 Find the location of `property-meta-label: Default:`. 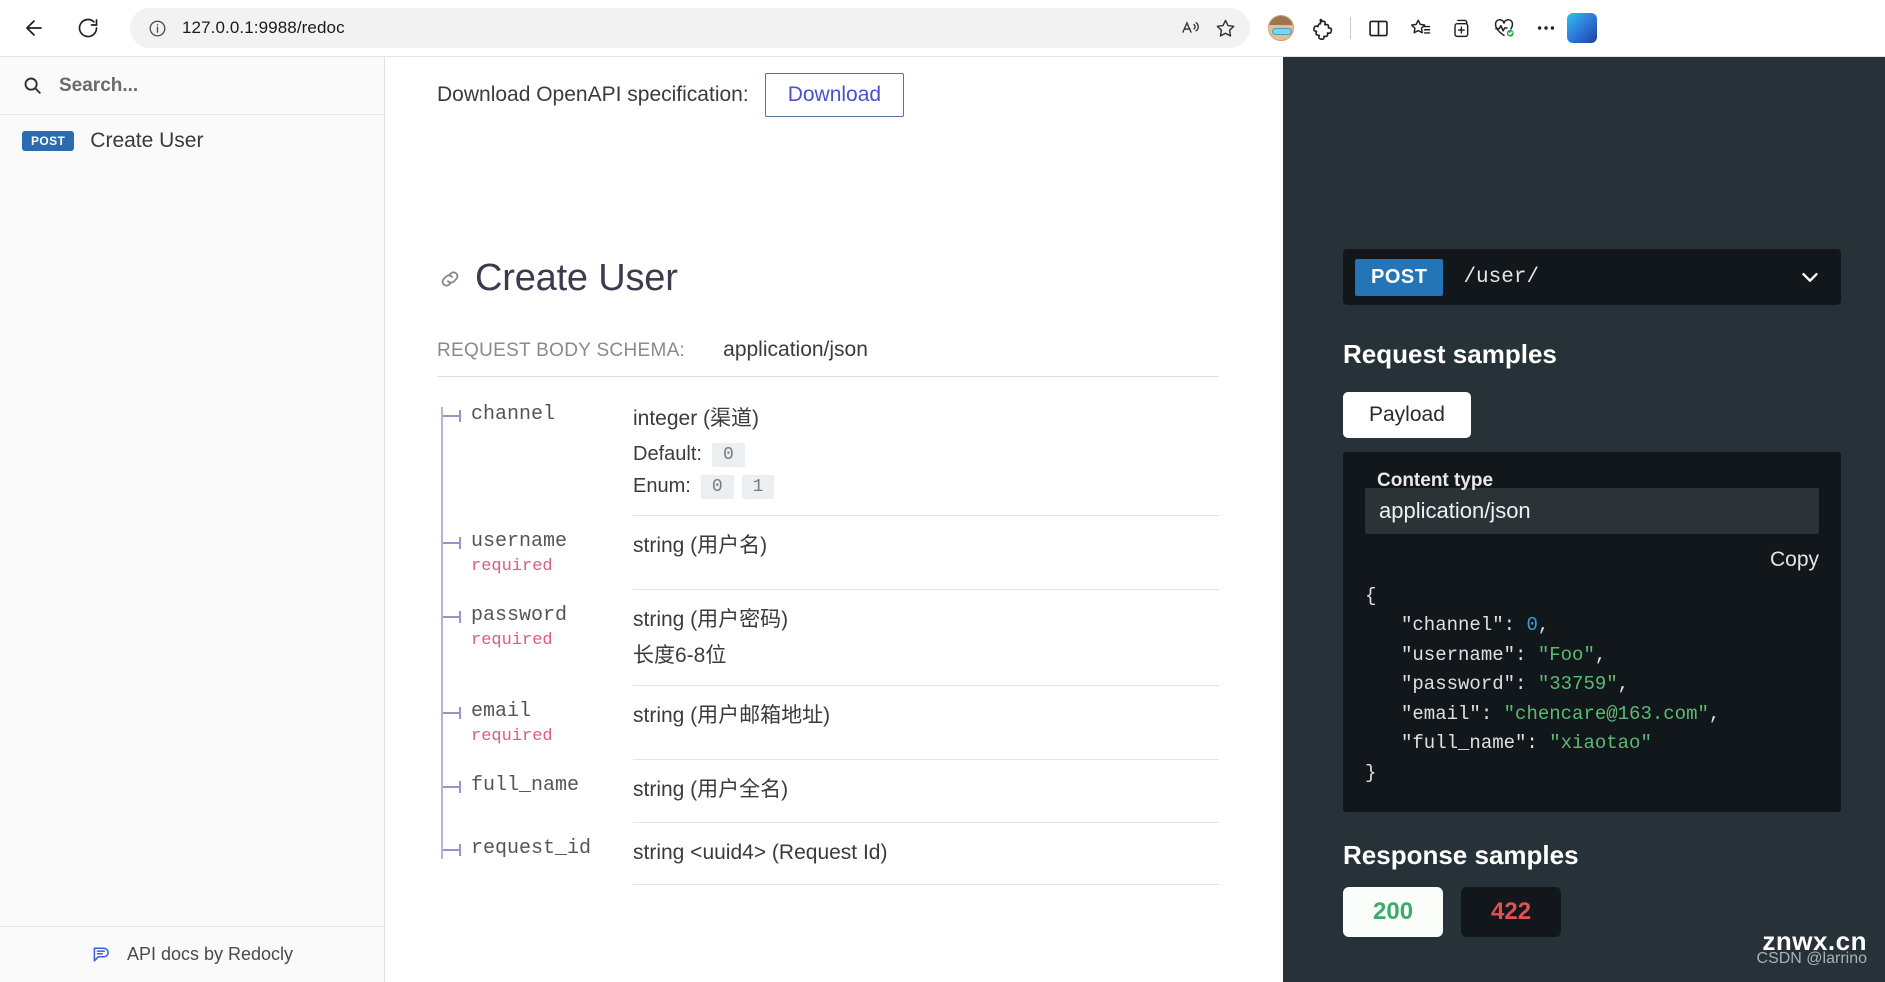

property-meta-label: Default: is located at coordinates (667, 454).